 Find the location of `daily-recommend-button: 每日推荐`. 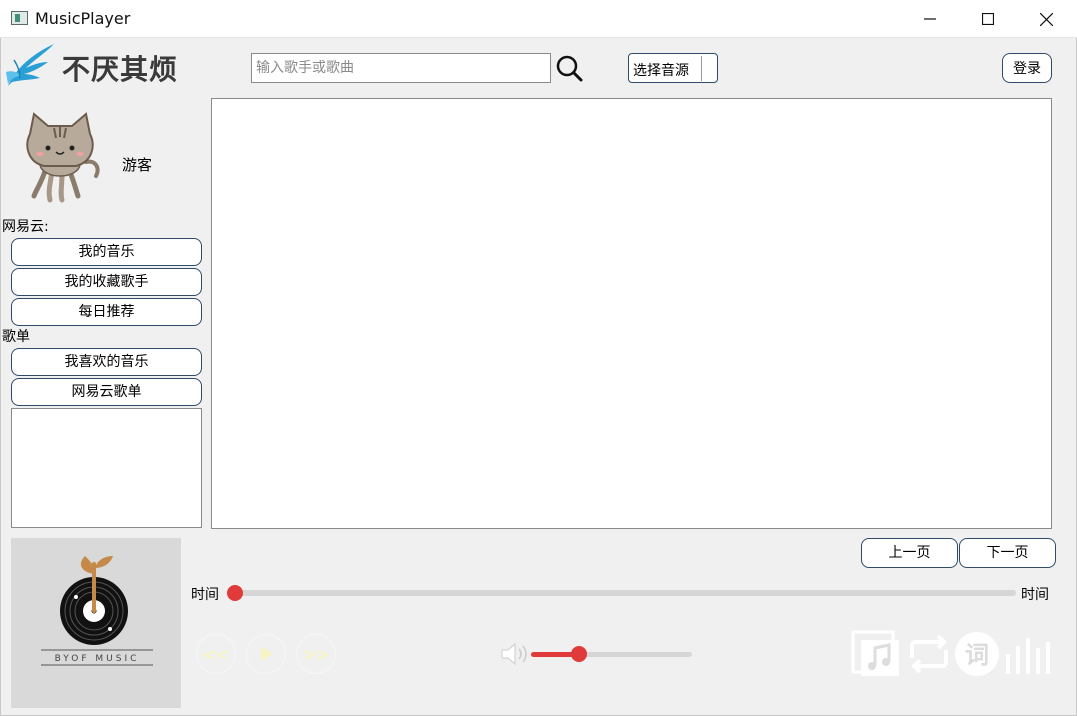

daily-recommend-button: 每日推荐 is located at coordinates (106, 312).